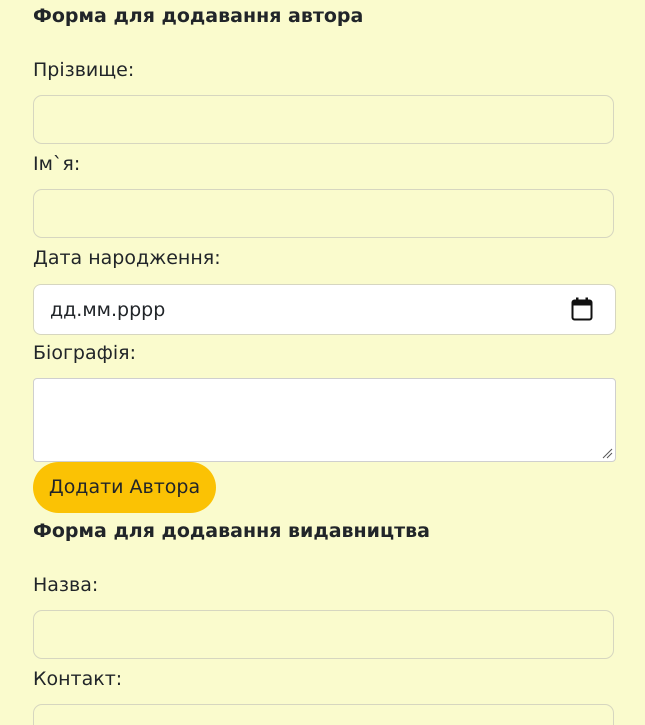  I want to click on calendar-icon, so click(582, 309).